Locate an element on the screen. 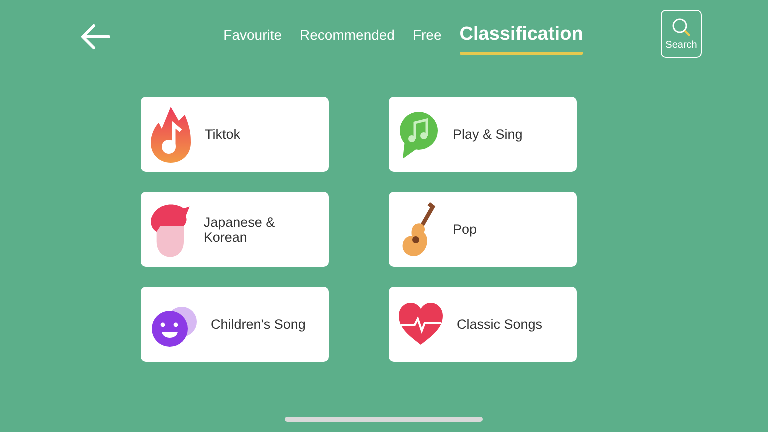 The height and width of the screenshot is (432, 768). back-arrow-icon is located at coordinates (96, 37).